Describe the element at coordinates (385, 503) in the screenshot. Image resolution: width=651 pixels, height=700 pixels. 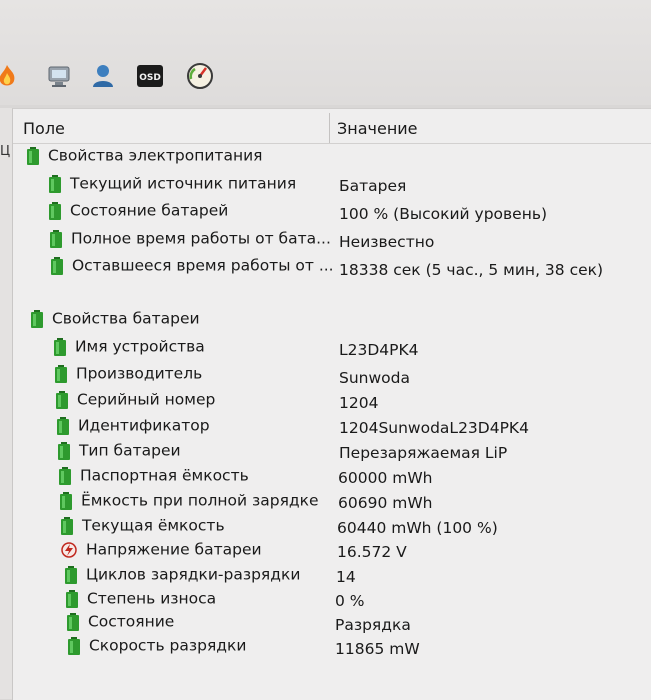
I see `item-value: 60690 mWh` at that location.